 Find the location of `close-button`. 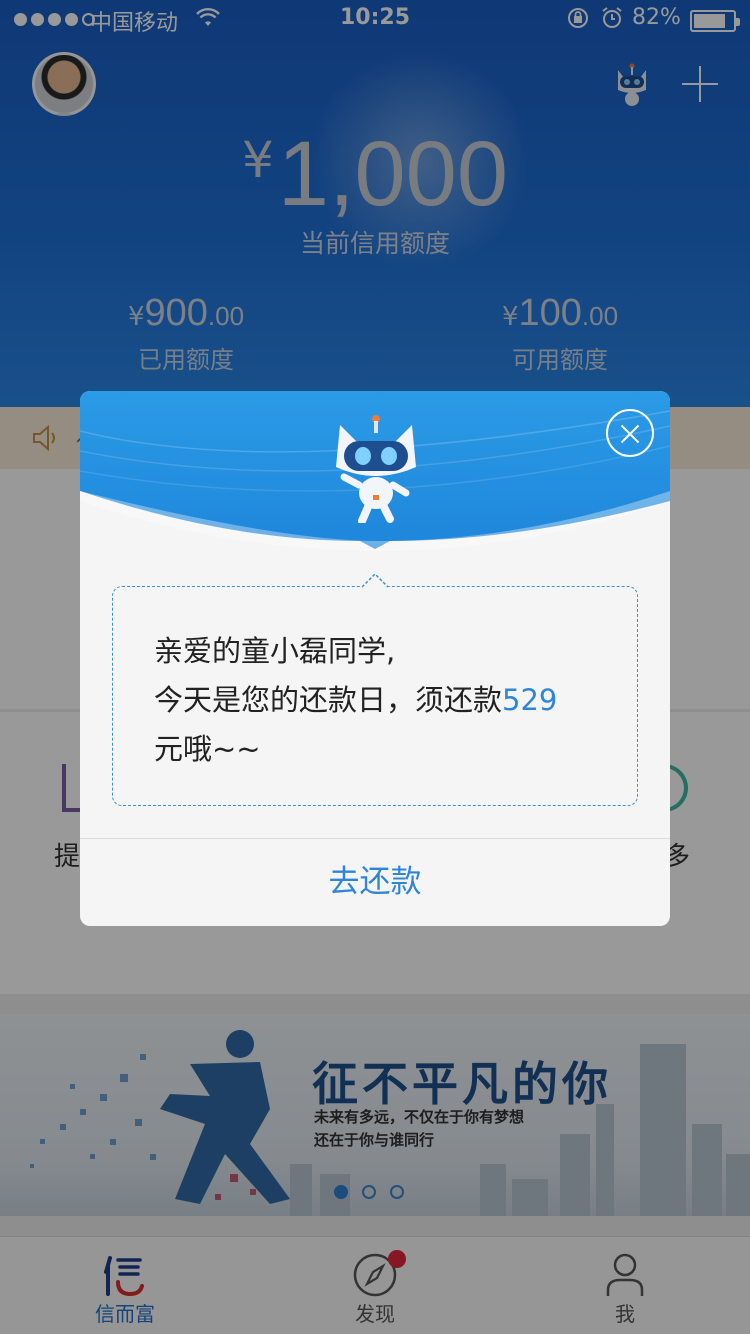

close-button is located at coordinates (630, 433).